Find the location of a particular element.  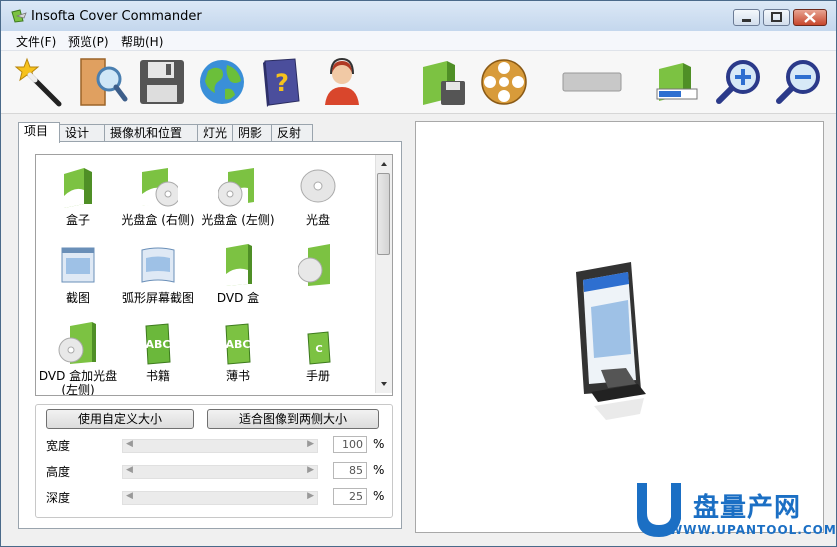

tab-shadow: 阴影 is located at coordinates (252, 133).